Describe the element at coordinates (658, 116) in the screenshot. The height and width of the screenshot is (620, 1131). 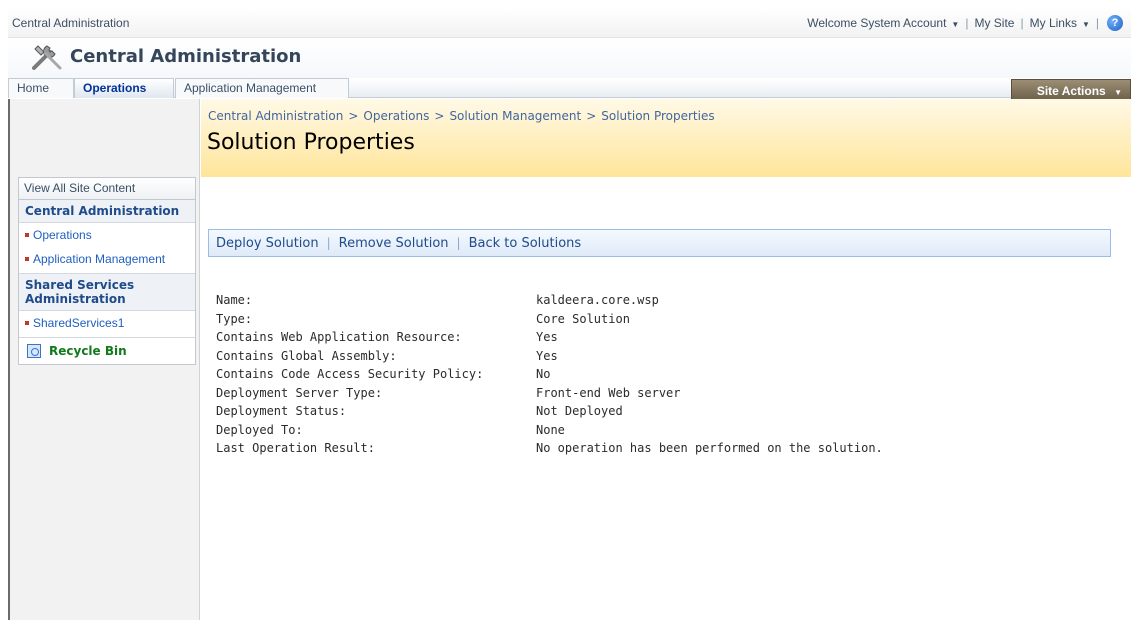
I see `breadcrumb-current: Solution Properties` at that location.